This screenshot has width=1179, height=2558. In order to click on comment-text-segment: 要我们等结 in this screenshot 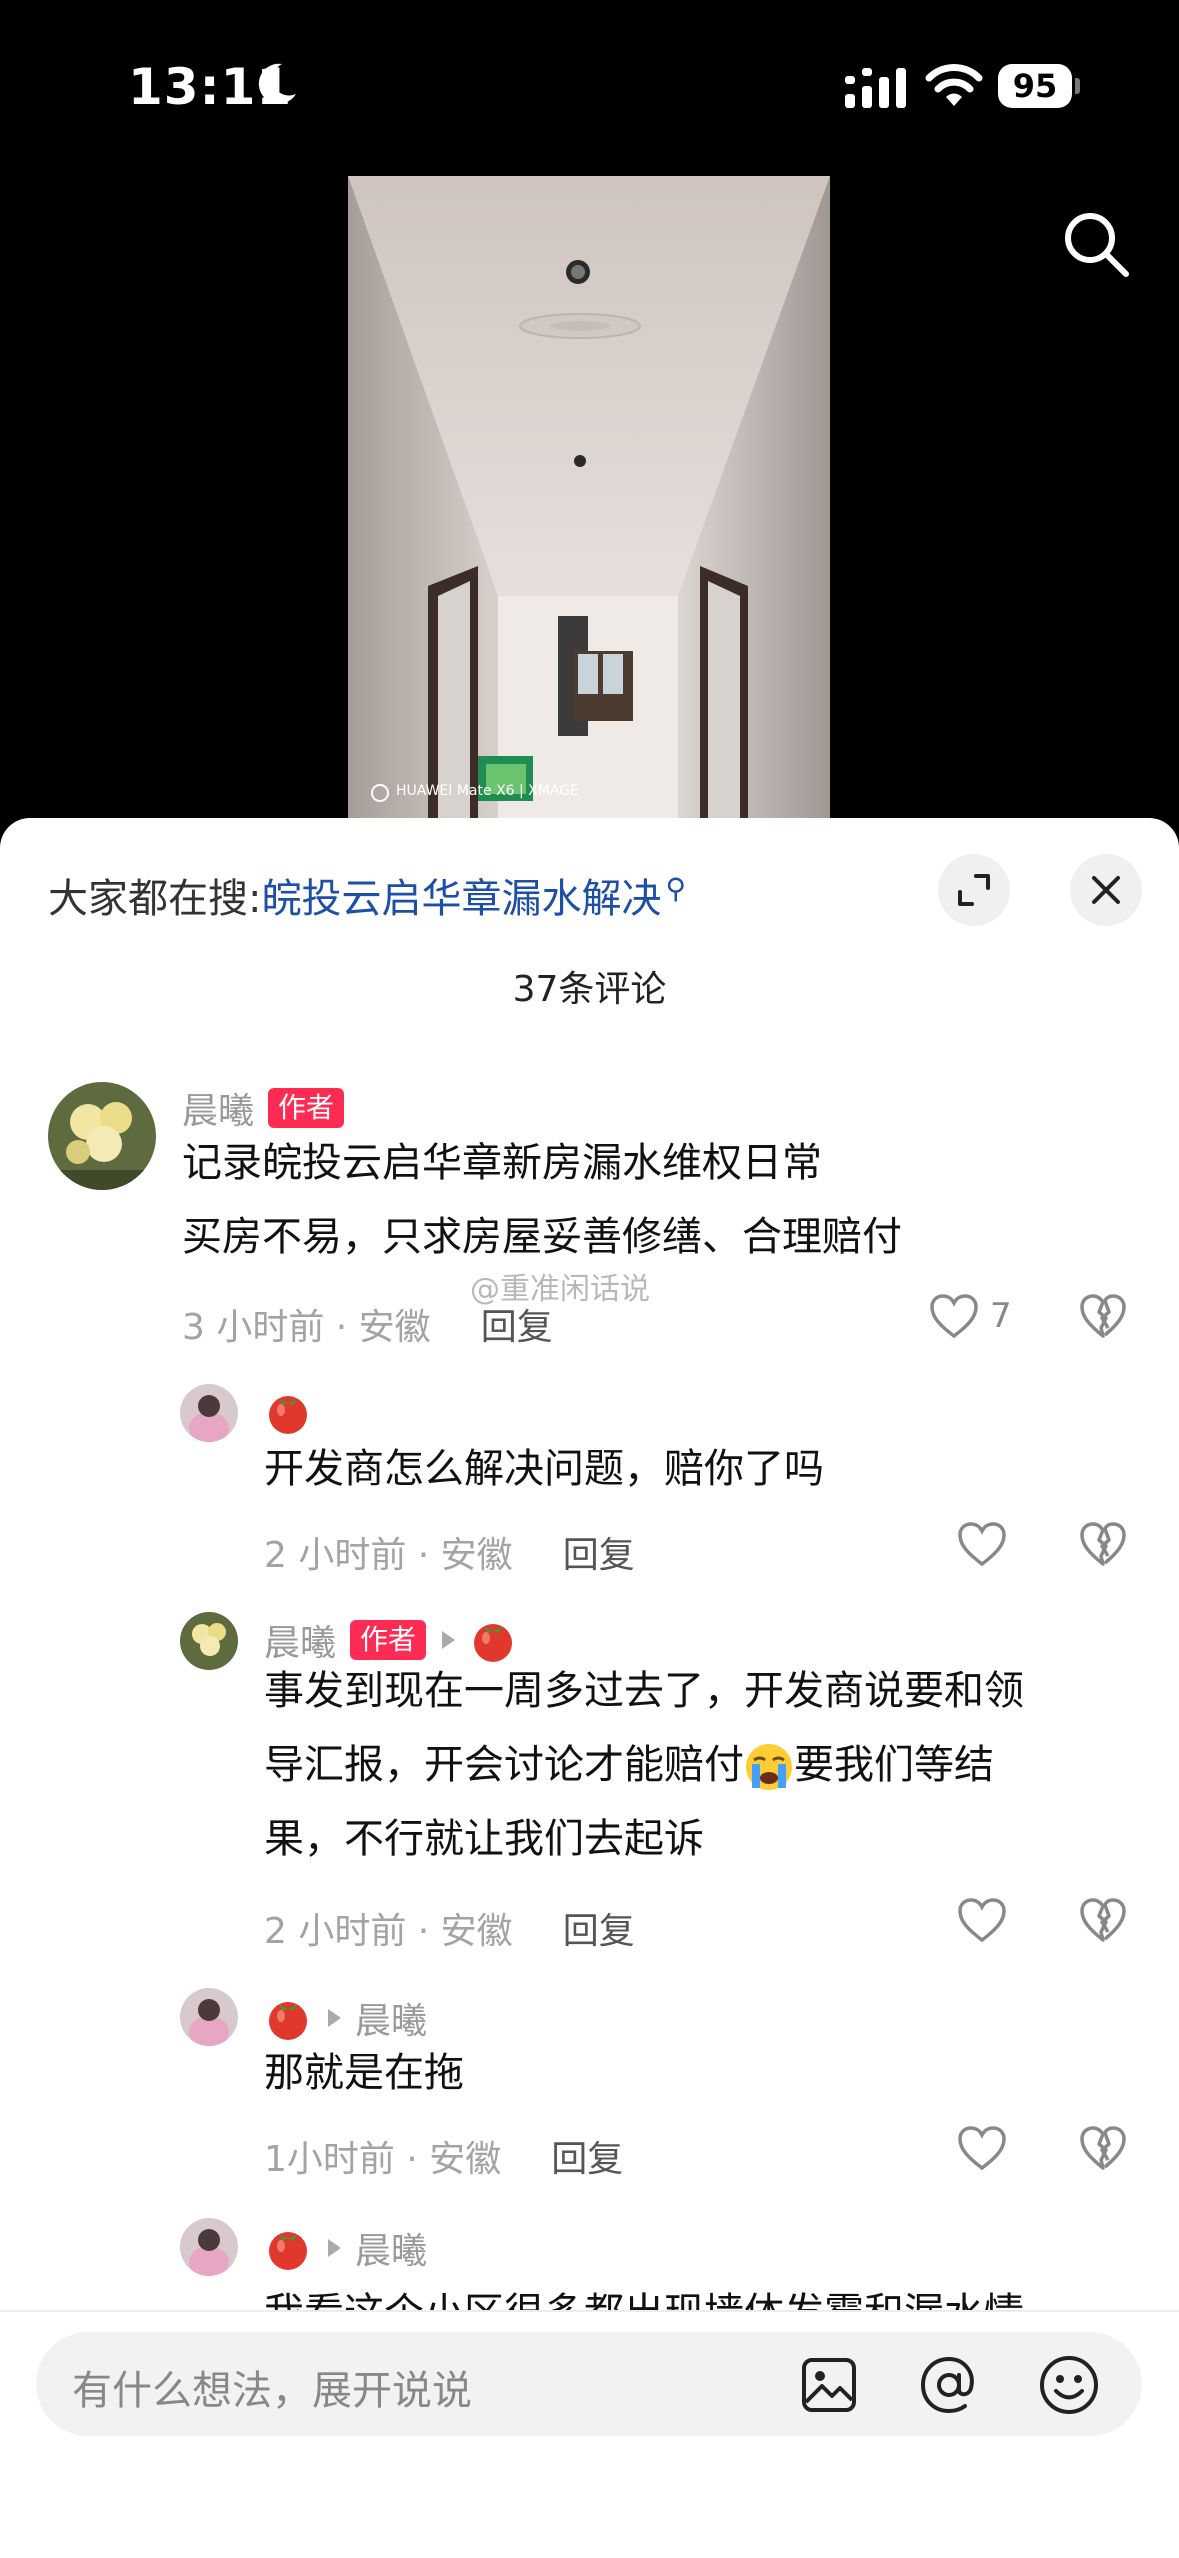, I will do `click(894, 1765)`.